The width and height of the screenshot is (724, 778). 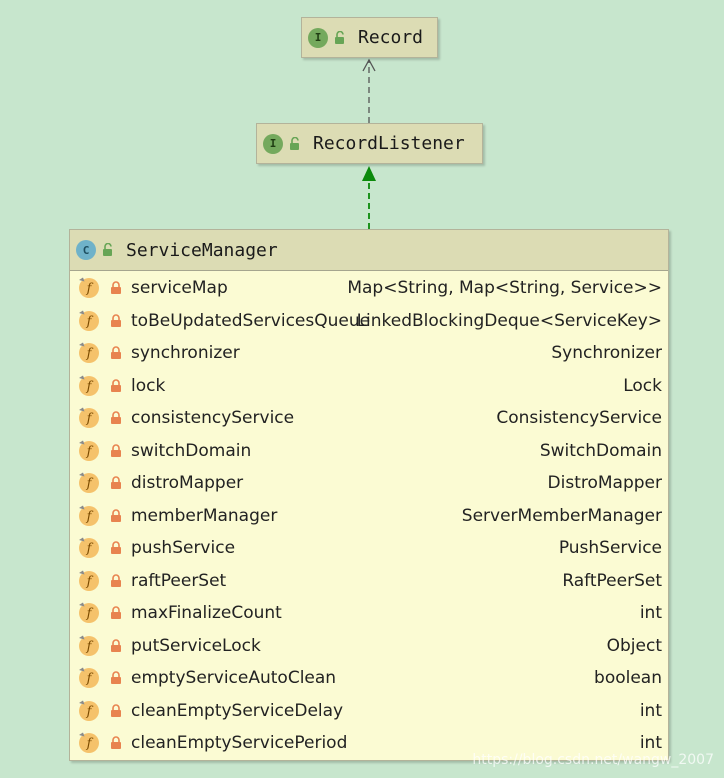 I want to click on record-header: I Record, so click(x=369, y=37).